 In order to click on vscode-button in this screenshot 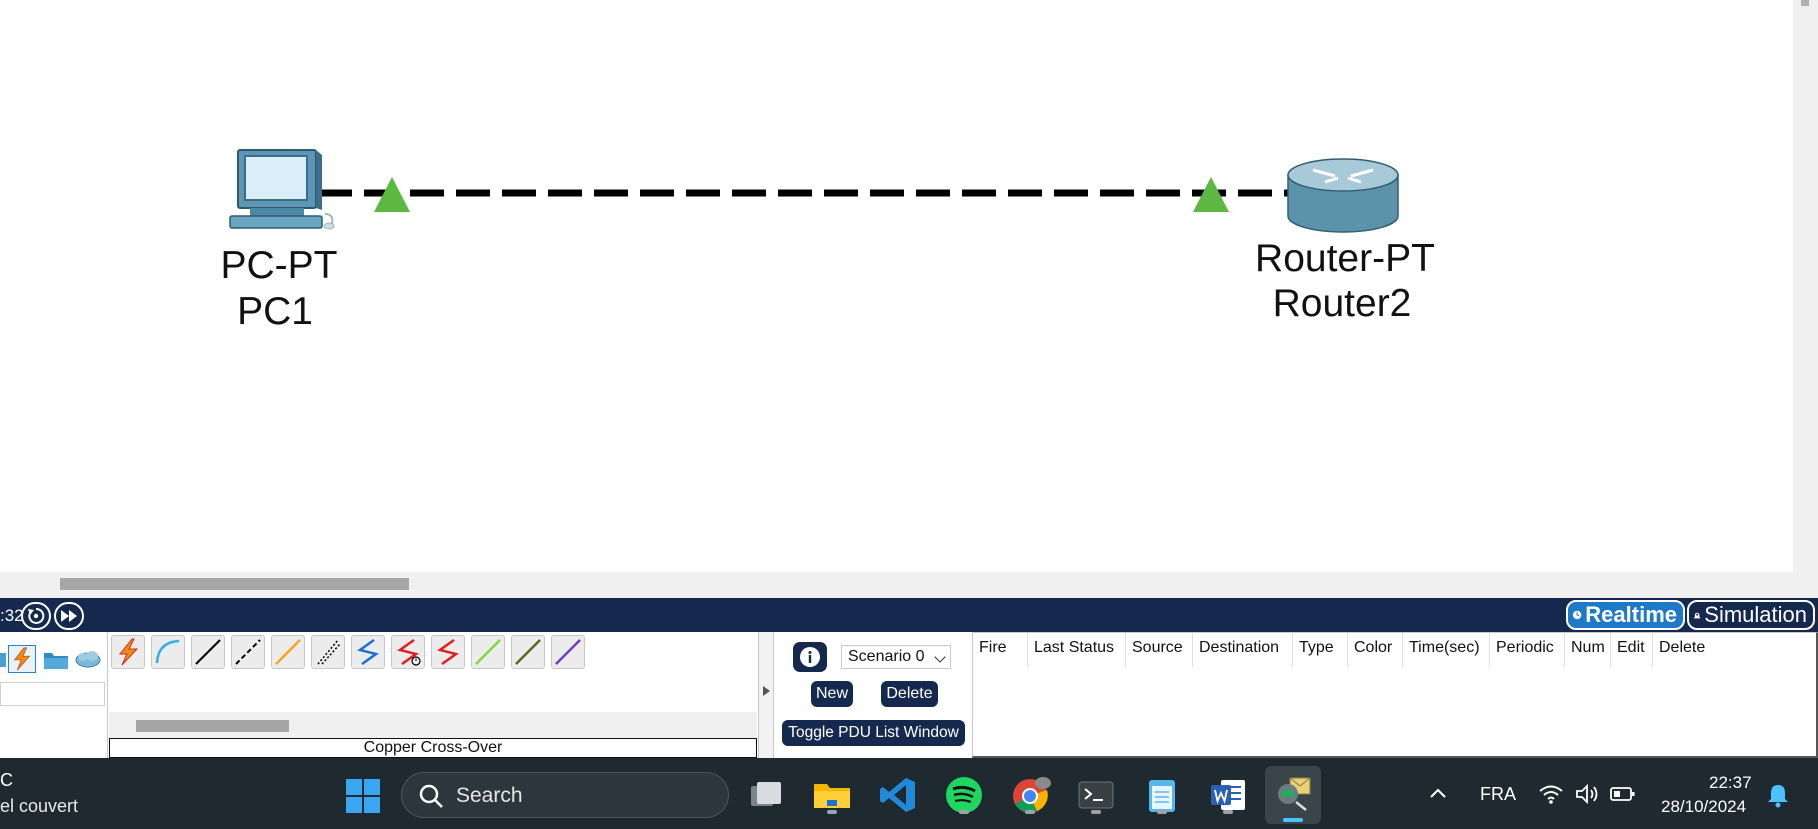, I will do `click(898, 795)`.